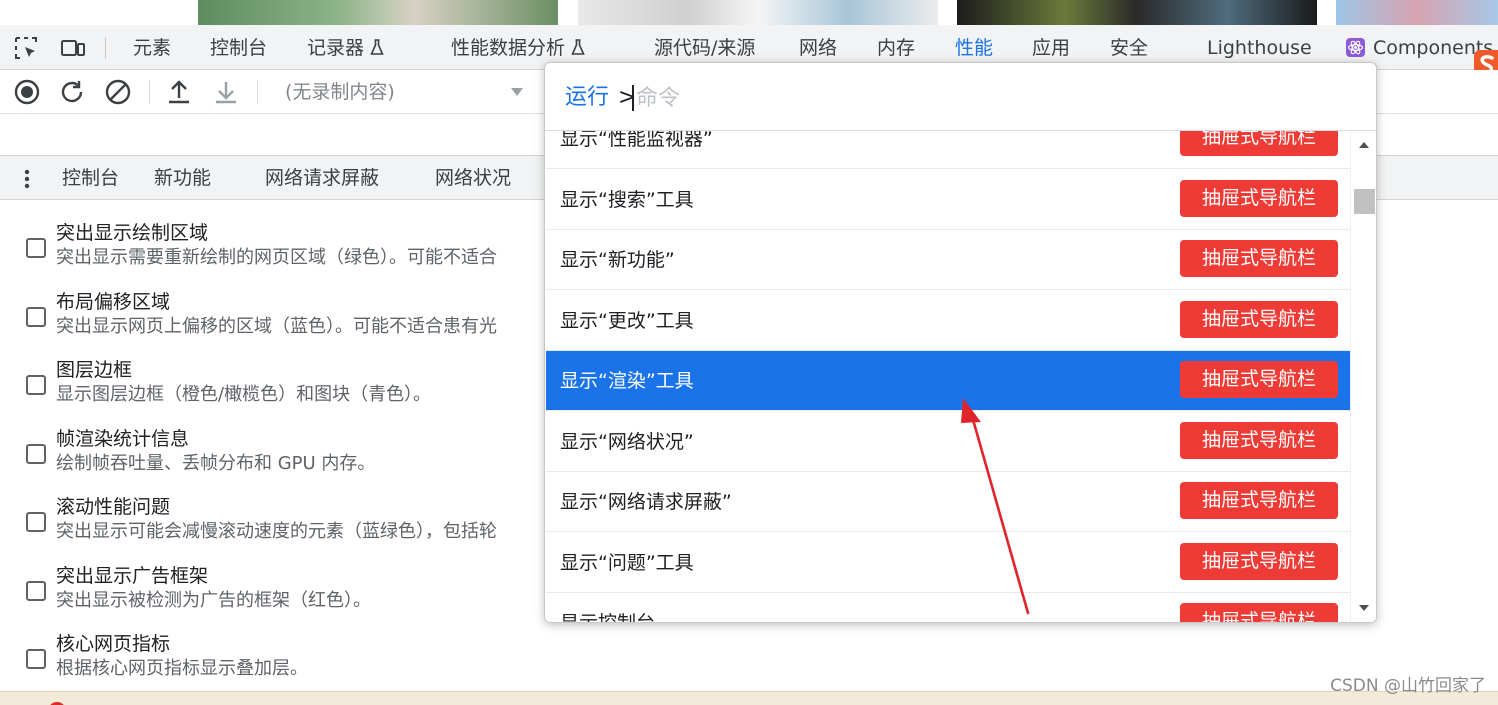  Describe the element at coordinates (399, 92) in the screenshot. I see `recording-select: (无录制内容)` at that location.